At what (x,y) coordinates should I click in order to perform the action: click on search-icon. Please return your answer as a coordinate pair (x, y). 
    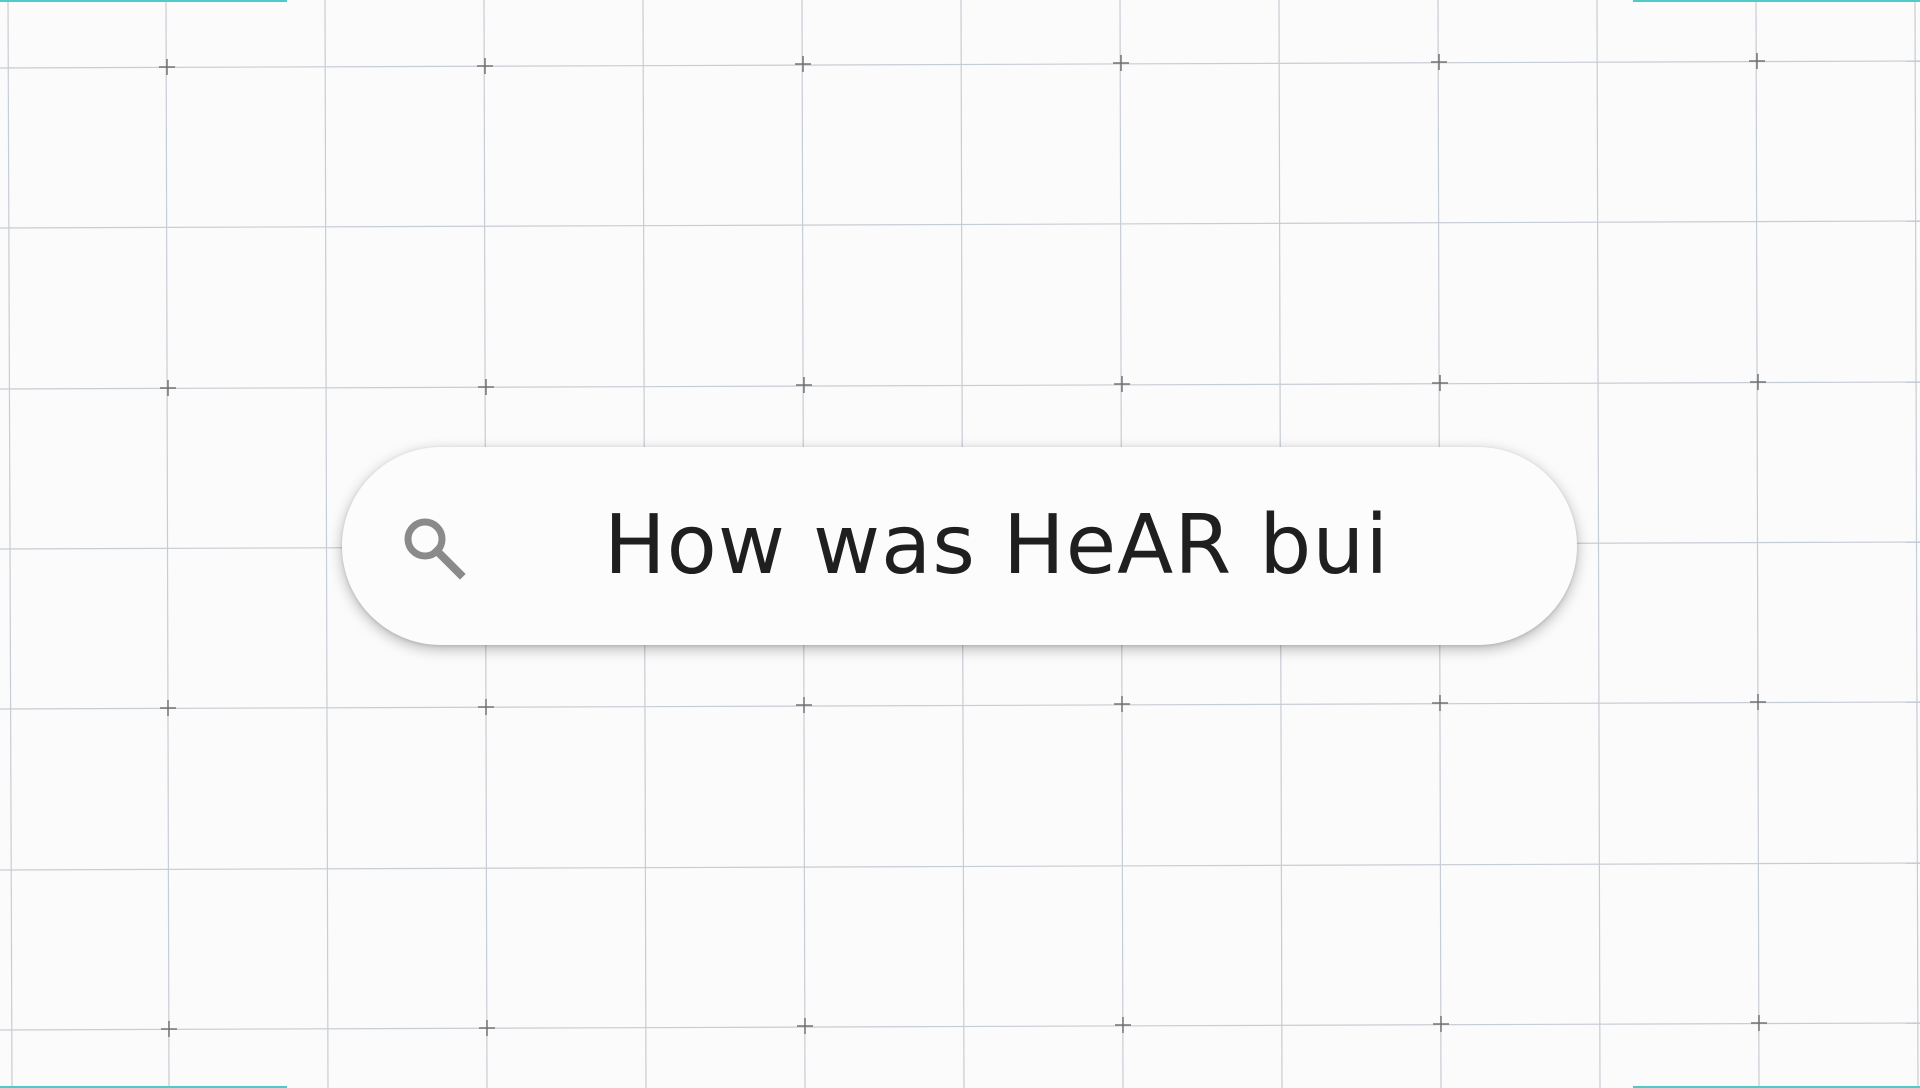
    Looking at the image, I should click on (435, 549).